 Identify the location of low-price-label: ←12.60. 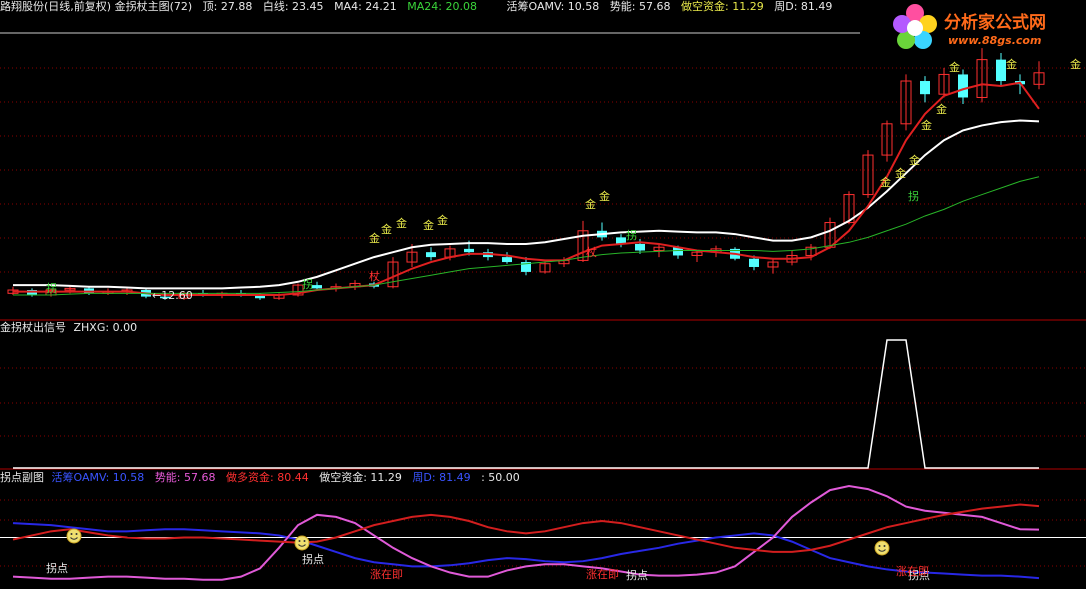
(172, 295).